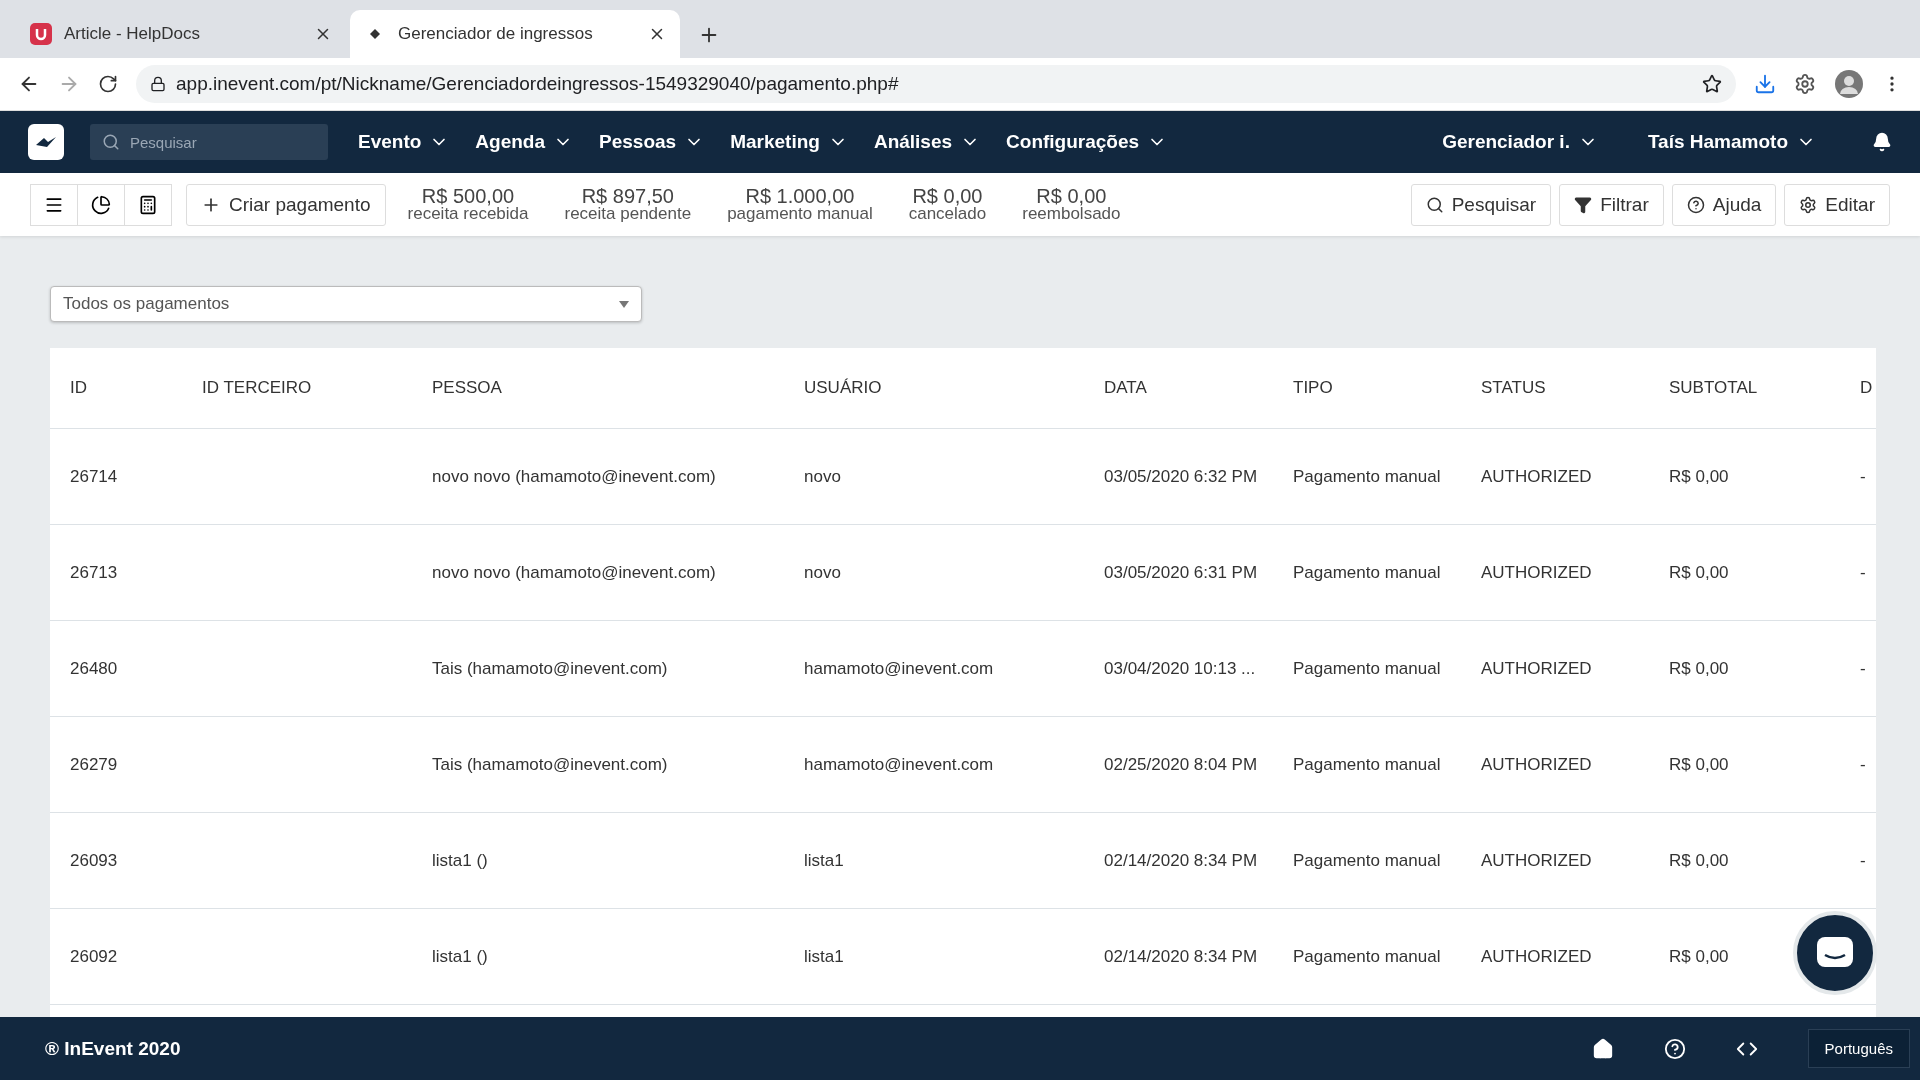  What do you see at coordinates (46, 142) in the screenshot?
I see `logo-icon` at bounding box center [46, 142].